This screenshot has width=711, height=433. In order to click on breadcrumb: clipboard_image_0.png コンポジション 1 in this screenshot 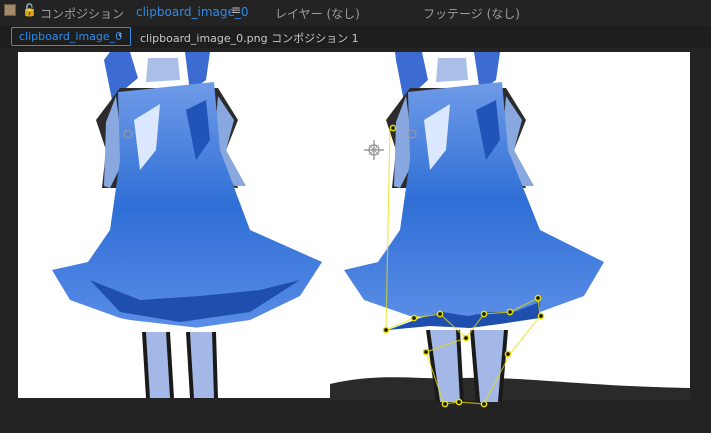, I will do `click(249, 38)`.